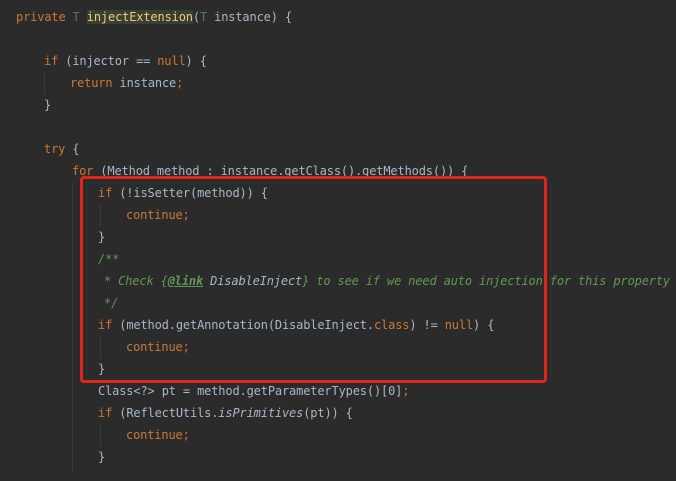 This screenshot has height=481, width=676. I want to click on operator-eq: ==, so click(143, 61).